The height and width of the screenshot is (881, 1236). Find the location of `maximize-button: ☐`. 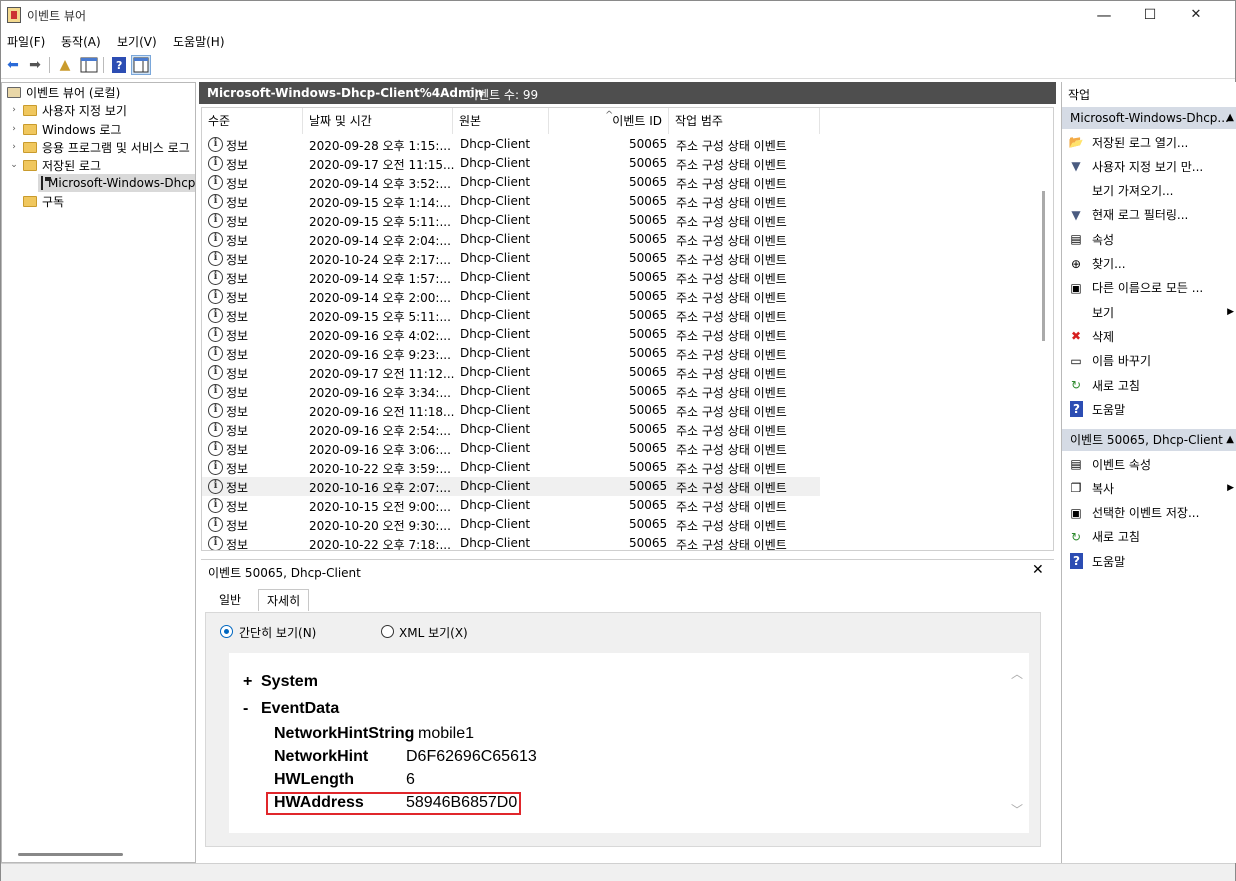

maximize-button: ☐ is located at coordinates (1150, 15).